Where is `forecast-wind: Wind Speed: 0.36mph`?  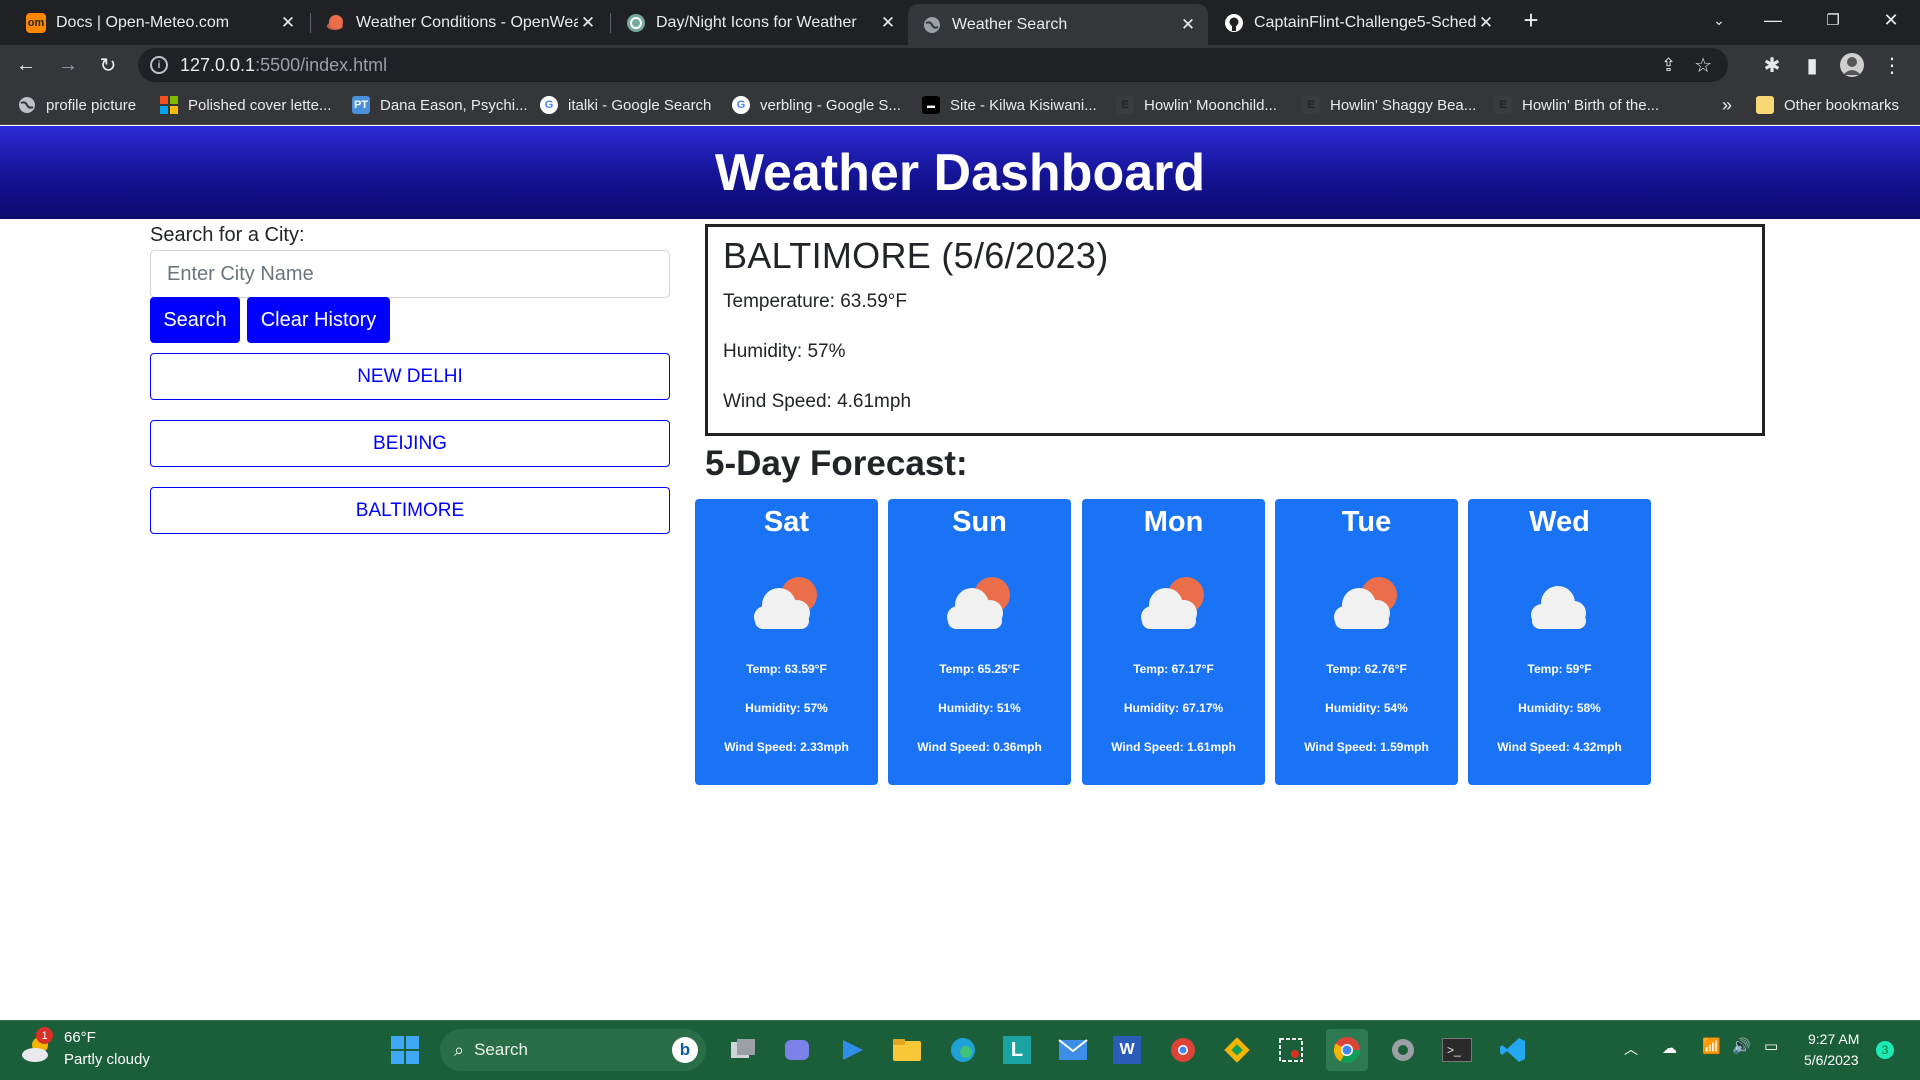
forecast-wind: Wind Speed: 0.36mph is located at coordinates (979, 747).